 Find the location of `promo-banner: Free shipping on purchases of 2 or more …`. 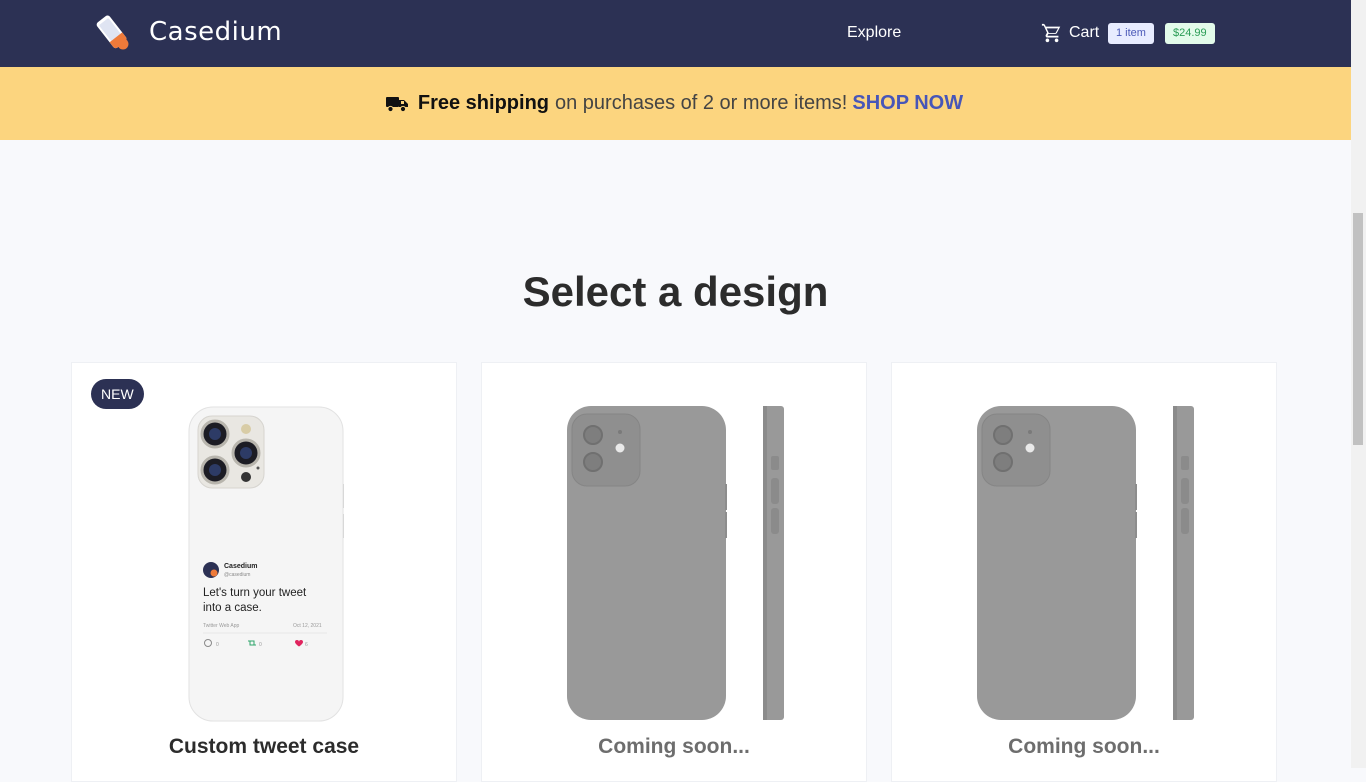

promo-banner: Free shipping on purchases of 2 or more … is located at coordinates (675, 103).